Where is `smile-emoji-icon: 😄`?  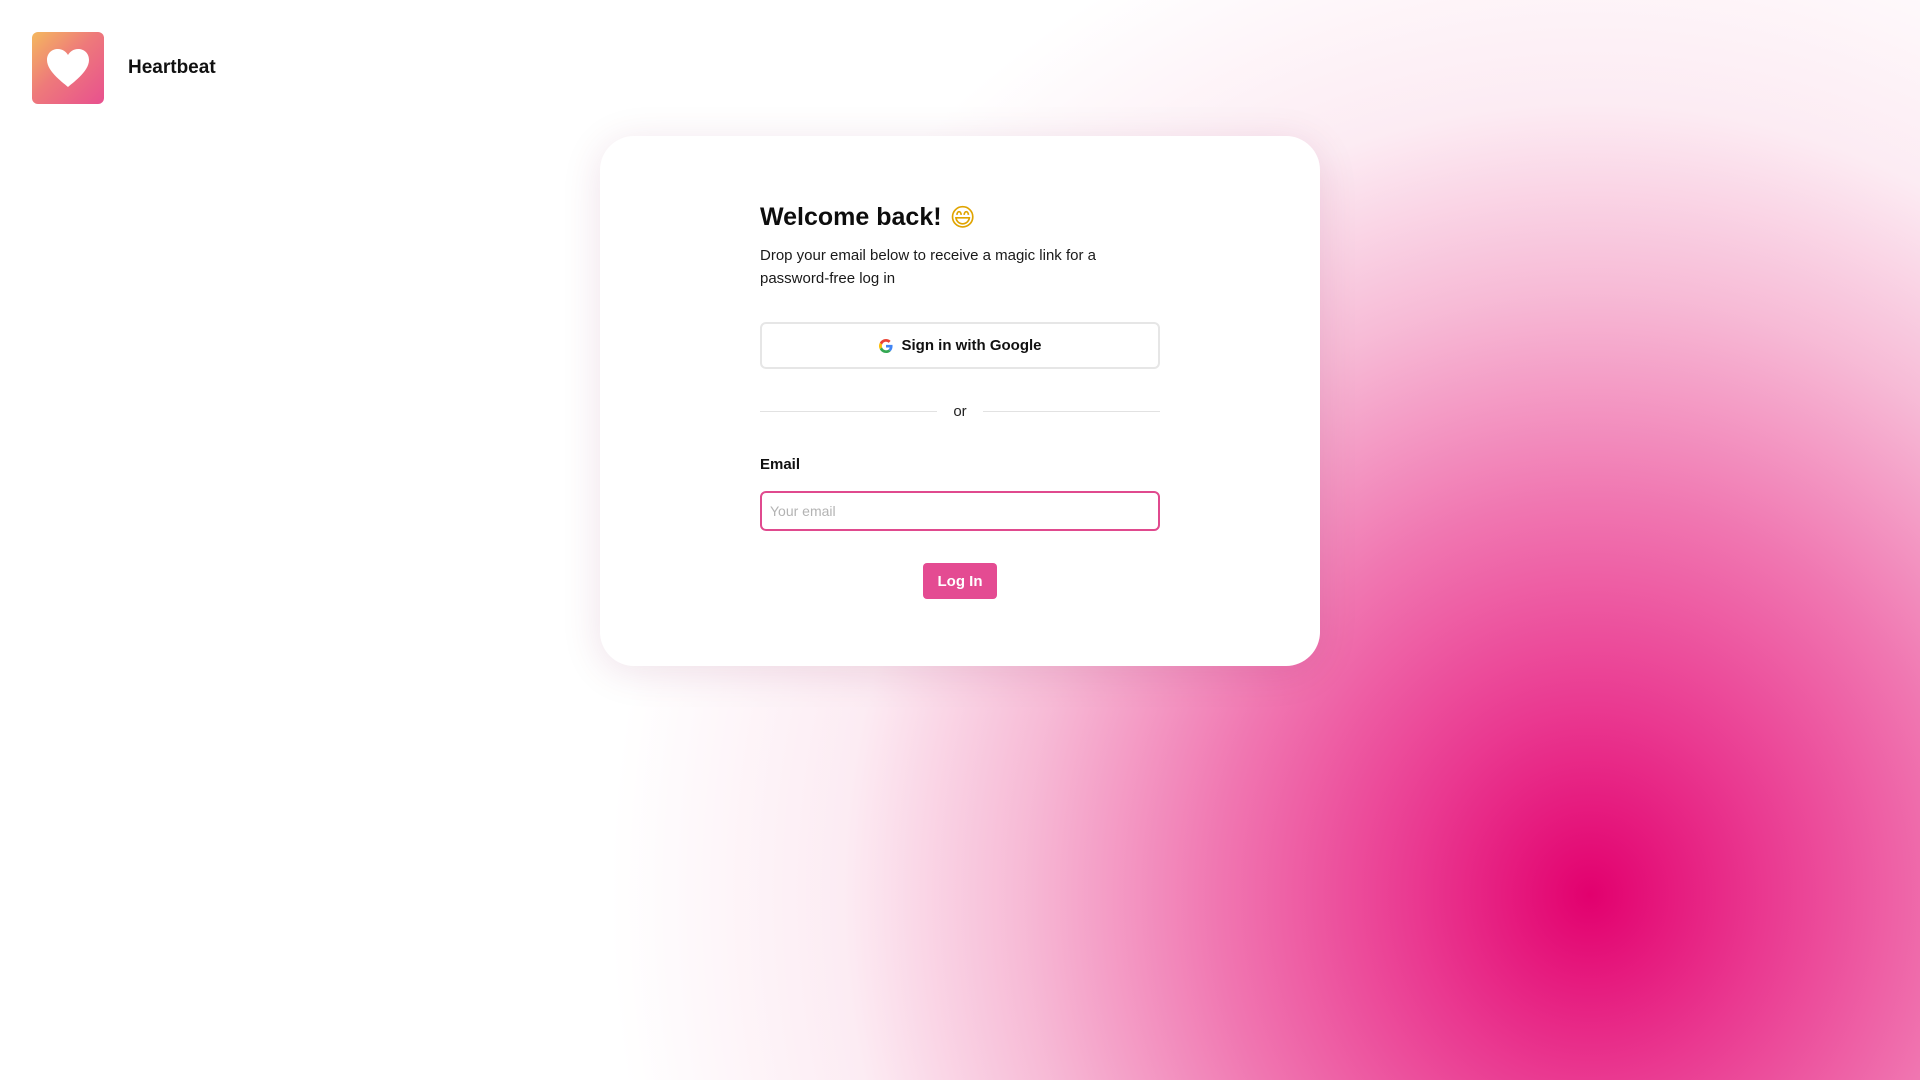 smile-emoji-icon: 😄 is located at coordinates (962, 217).